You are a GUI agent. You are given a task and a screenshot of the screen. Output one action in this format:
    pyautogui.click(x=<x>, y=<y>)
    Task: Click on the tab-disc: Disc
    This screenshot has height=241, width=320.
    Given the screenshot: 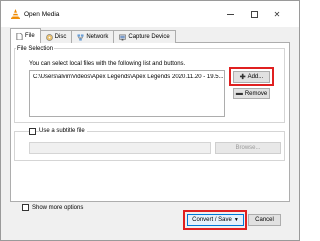 What is the action you would take?
    pyautogui.click(x=56, y=36)
    